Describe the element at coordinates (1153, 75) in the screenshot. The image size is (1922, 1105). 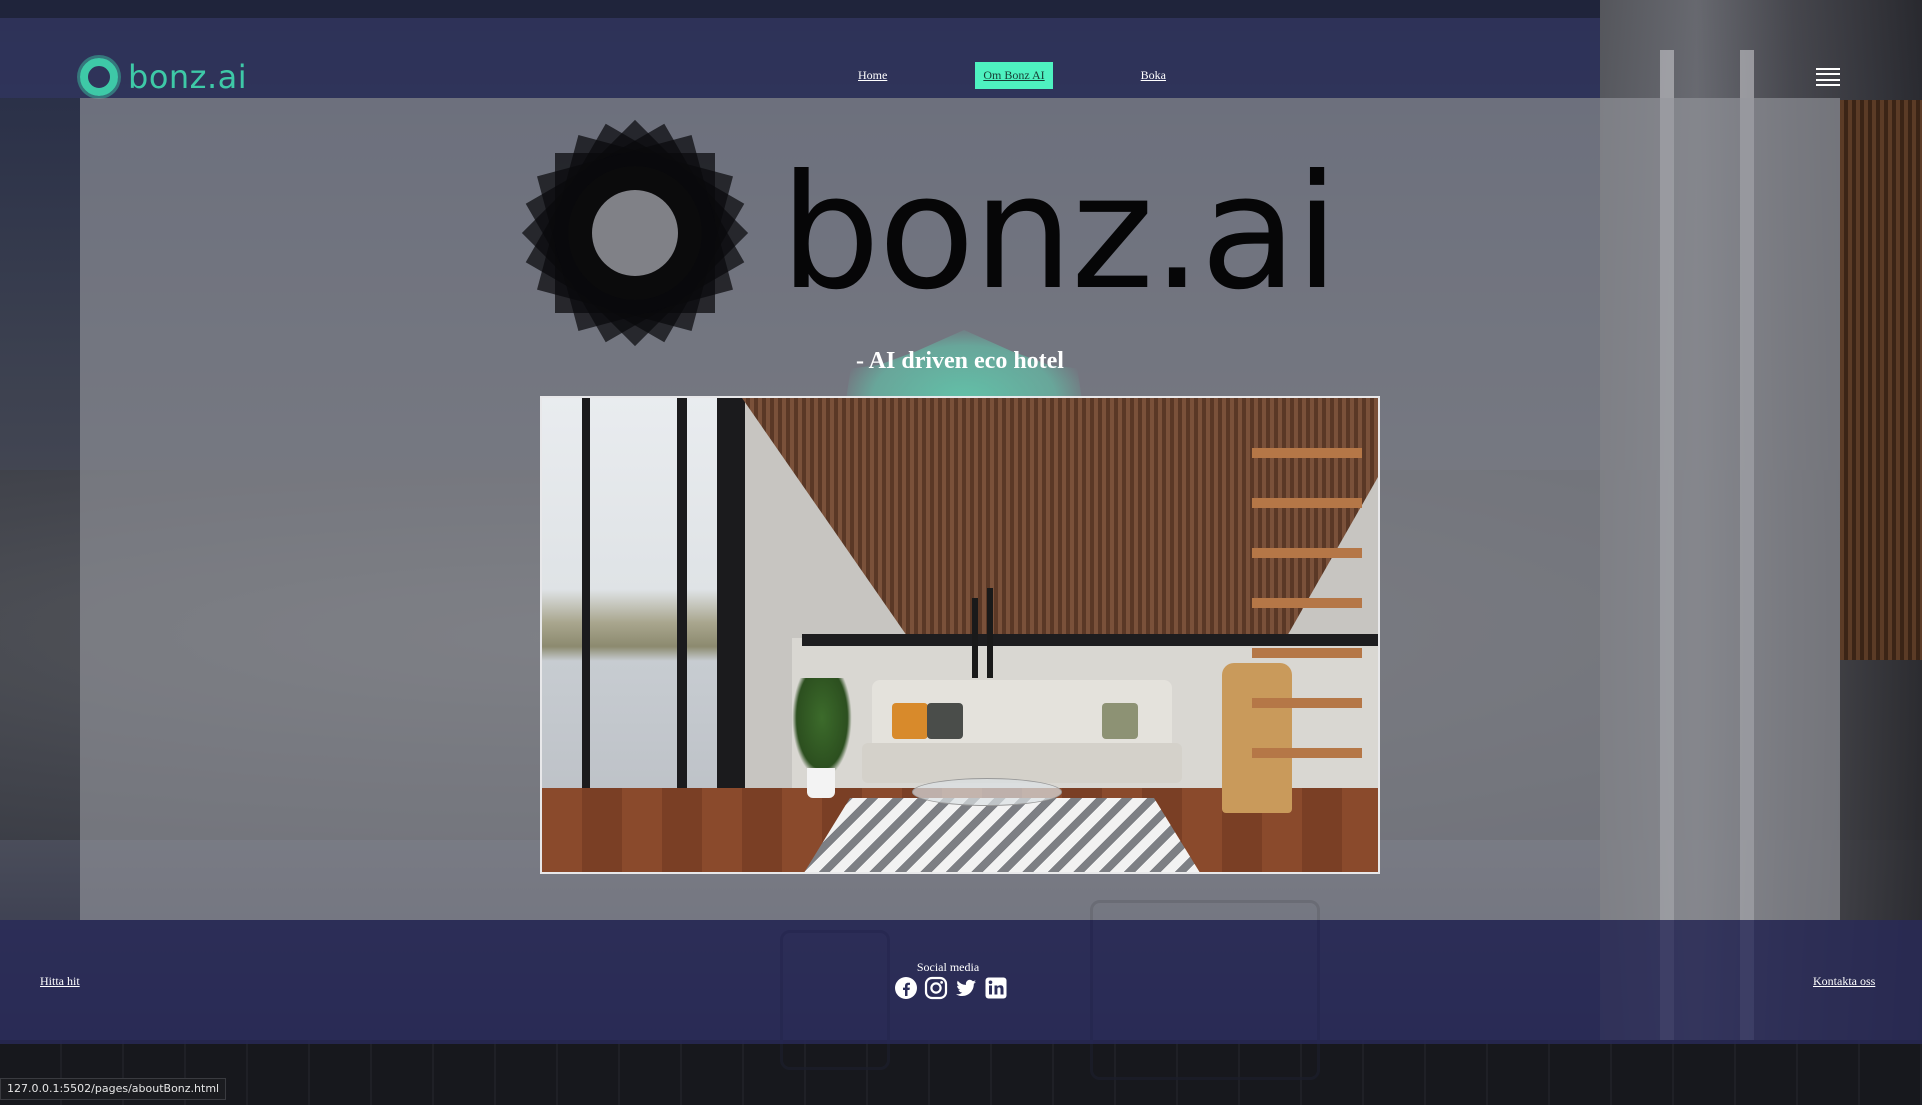
I see `nav-link-boka: Boka` at that location.